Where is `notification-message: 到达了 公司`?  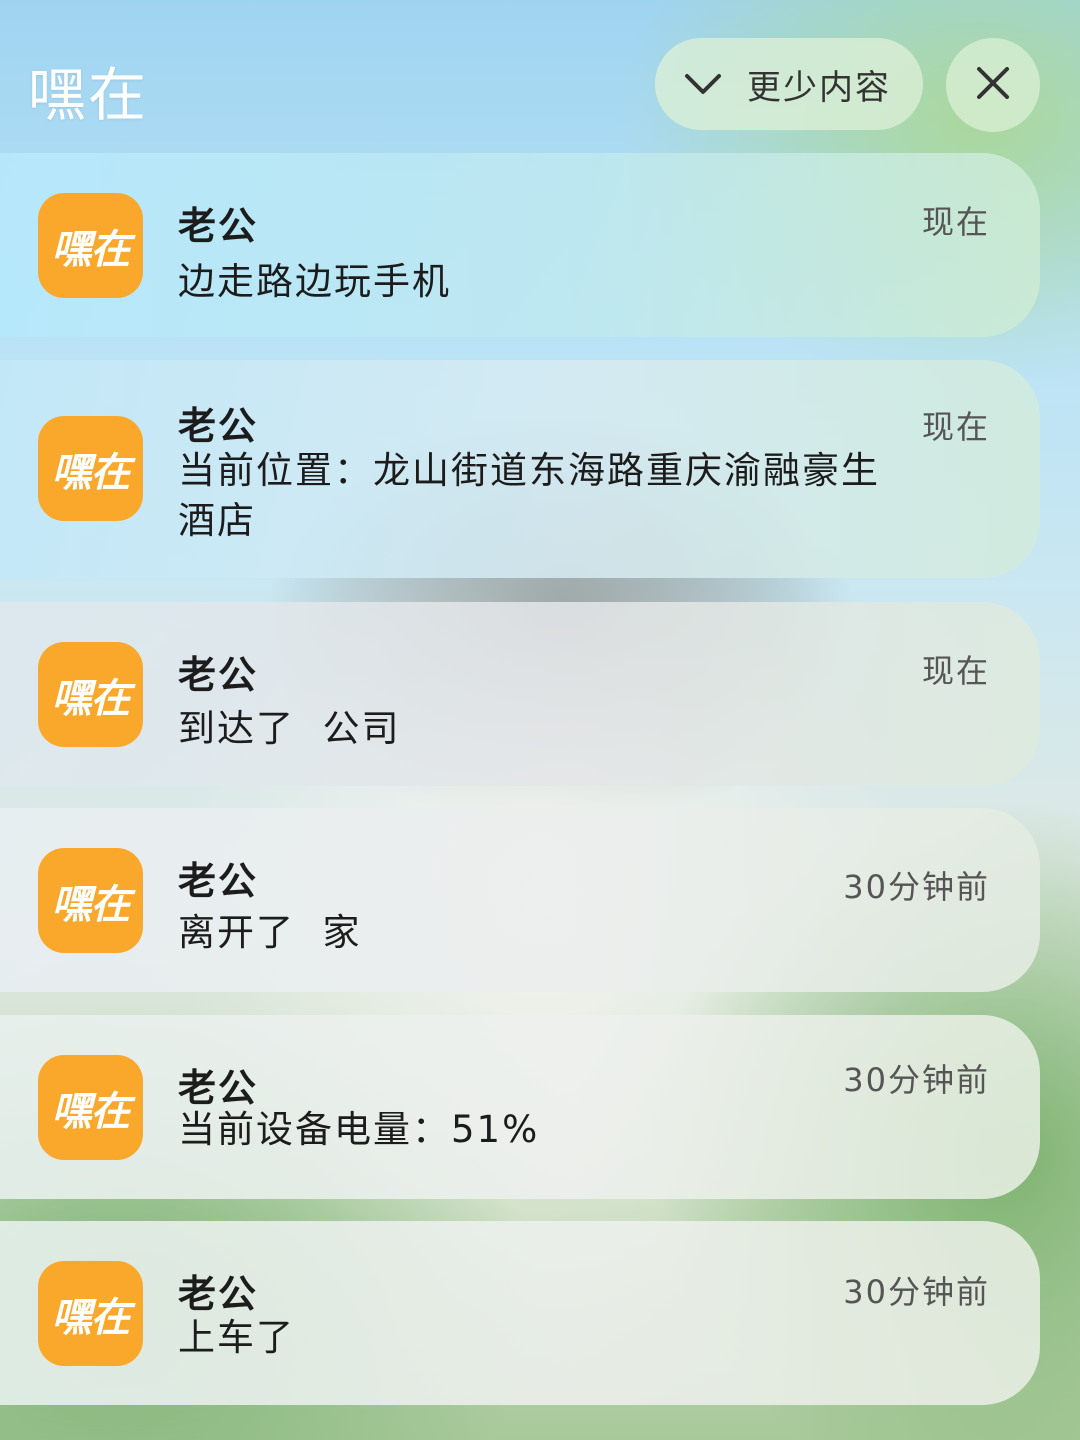
notification-message: 到达了 公司 is located at coordinates (289, 728).